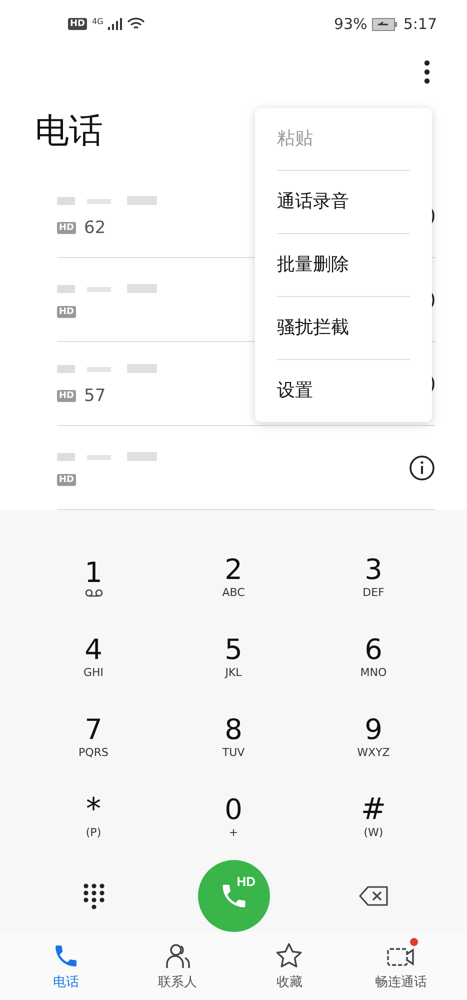 This screenshot has height=1000, width=467. Describe the element at coordinates (94, 737) in the screenshot. I see `dial-key: 7 PQRS` at that location.